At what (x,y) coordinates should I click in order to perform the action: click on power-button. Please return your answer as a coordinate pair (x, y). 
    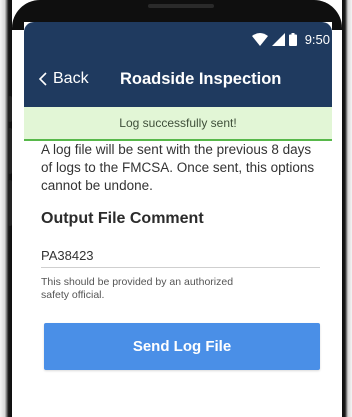
    Looking at the image, I should click on (10, 203).